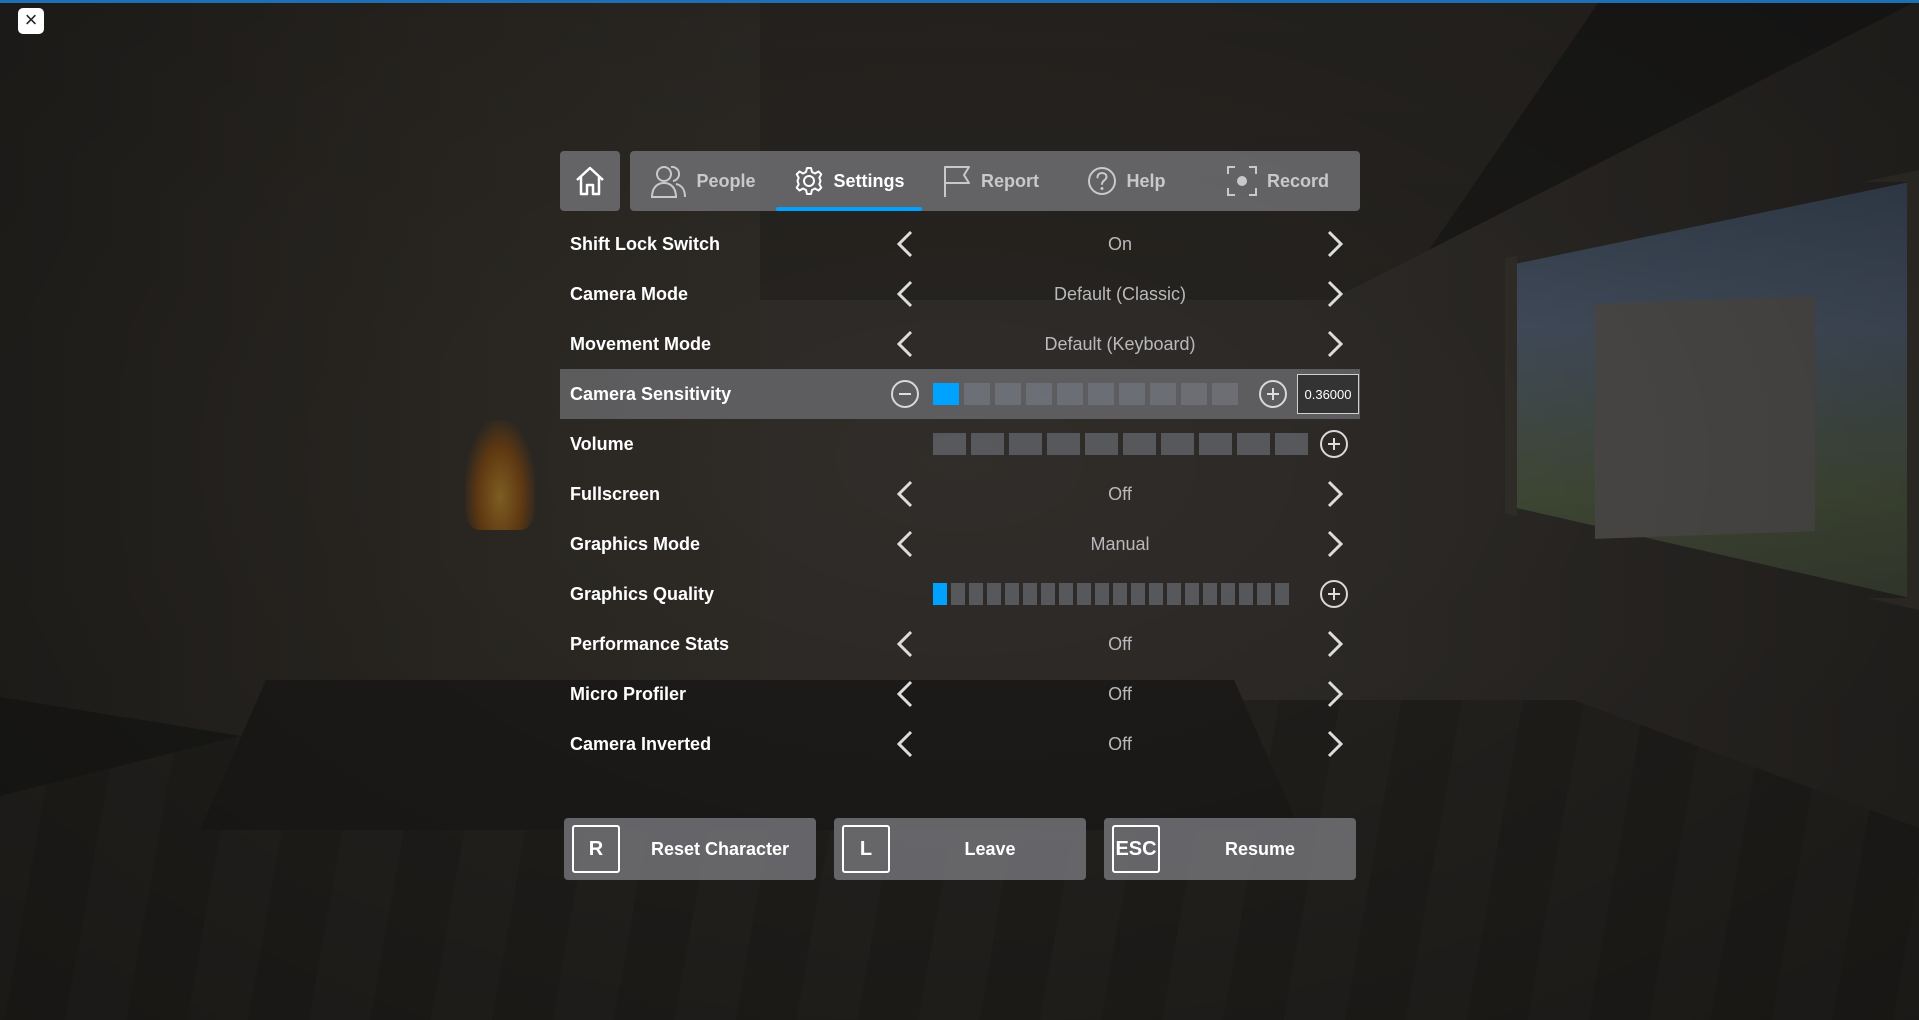 The width and height of the screenshot is (1919, 1020). Describe the element at coordinates (703, 181) in the screenshot. I see `tab-people: People` at that location.